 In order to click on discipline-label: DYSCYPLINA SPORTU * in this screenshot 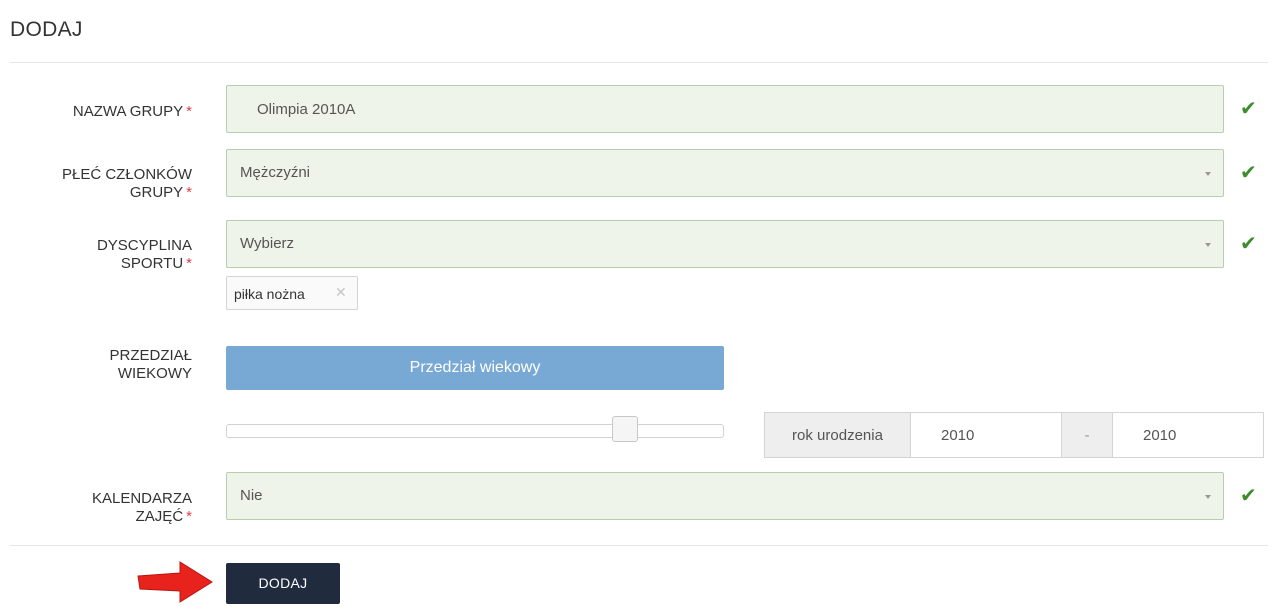, I will do `click(144, 254)`.